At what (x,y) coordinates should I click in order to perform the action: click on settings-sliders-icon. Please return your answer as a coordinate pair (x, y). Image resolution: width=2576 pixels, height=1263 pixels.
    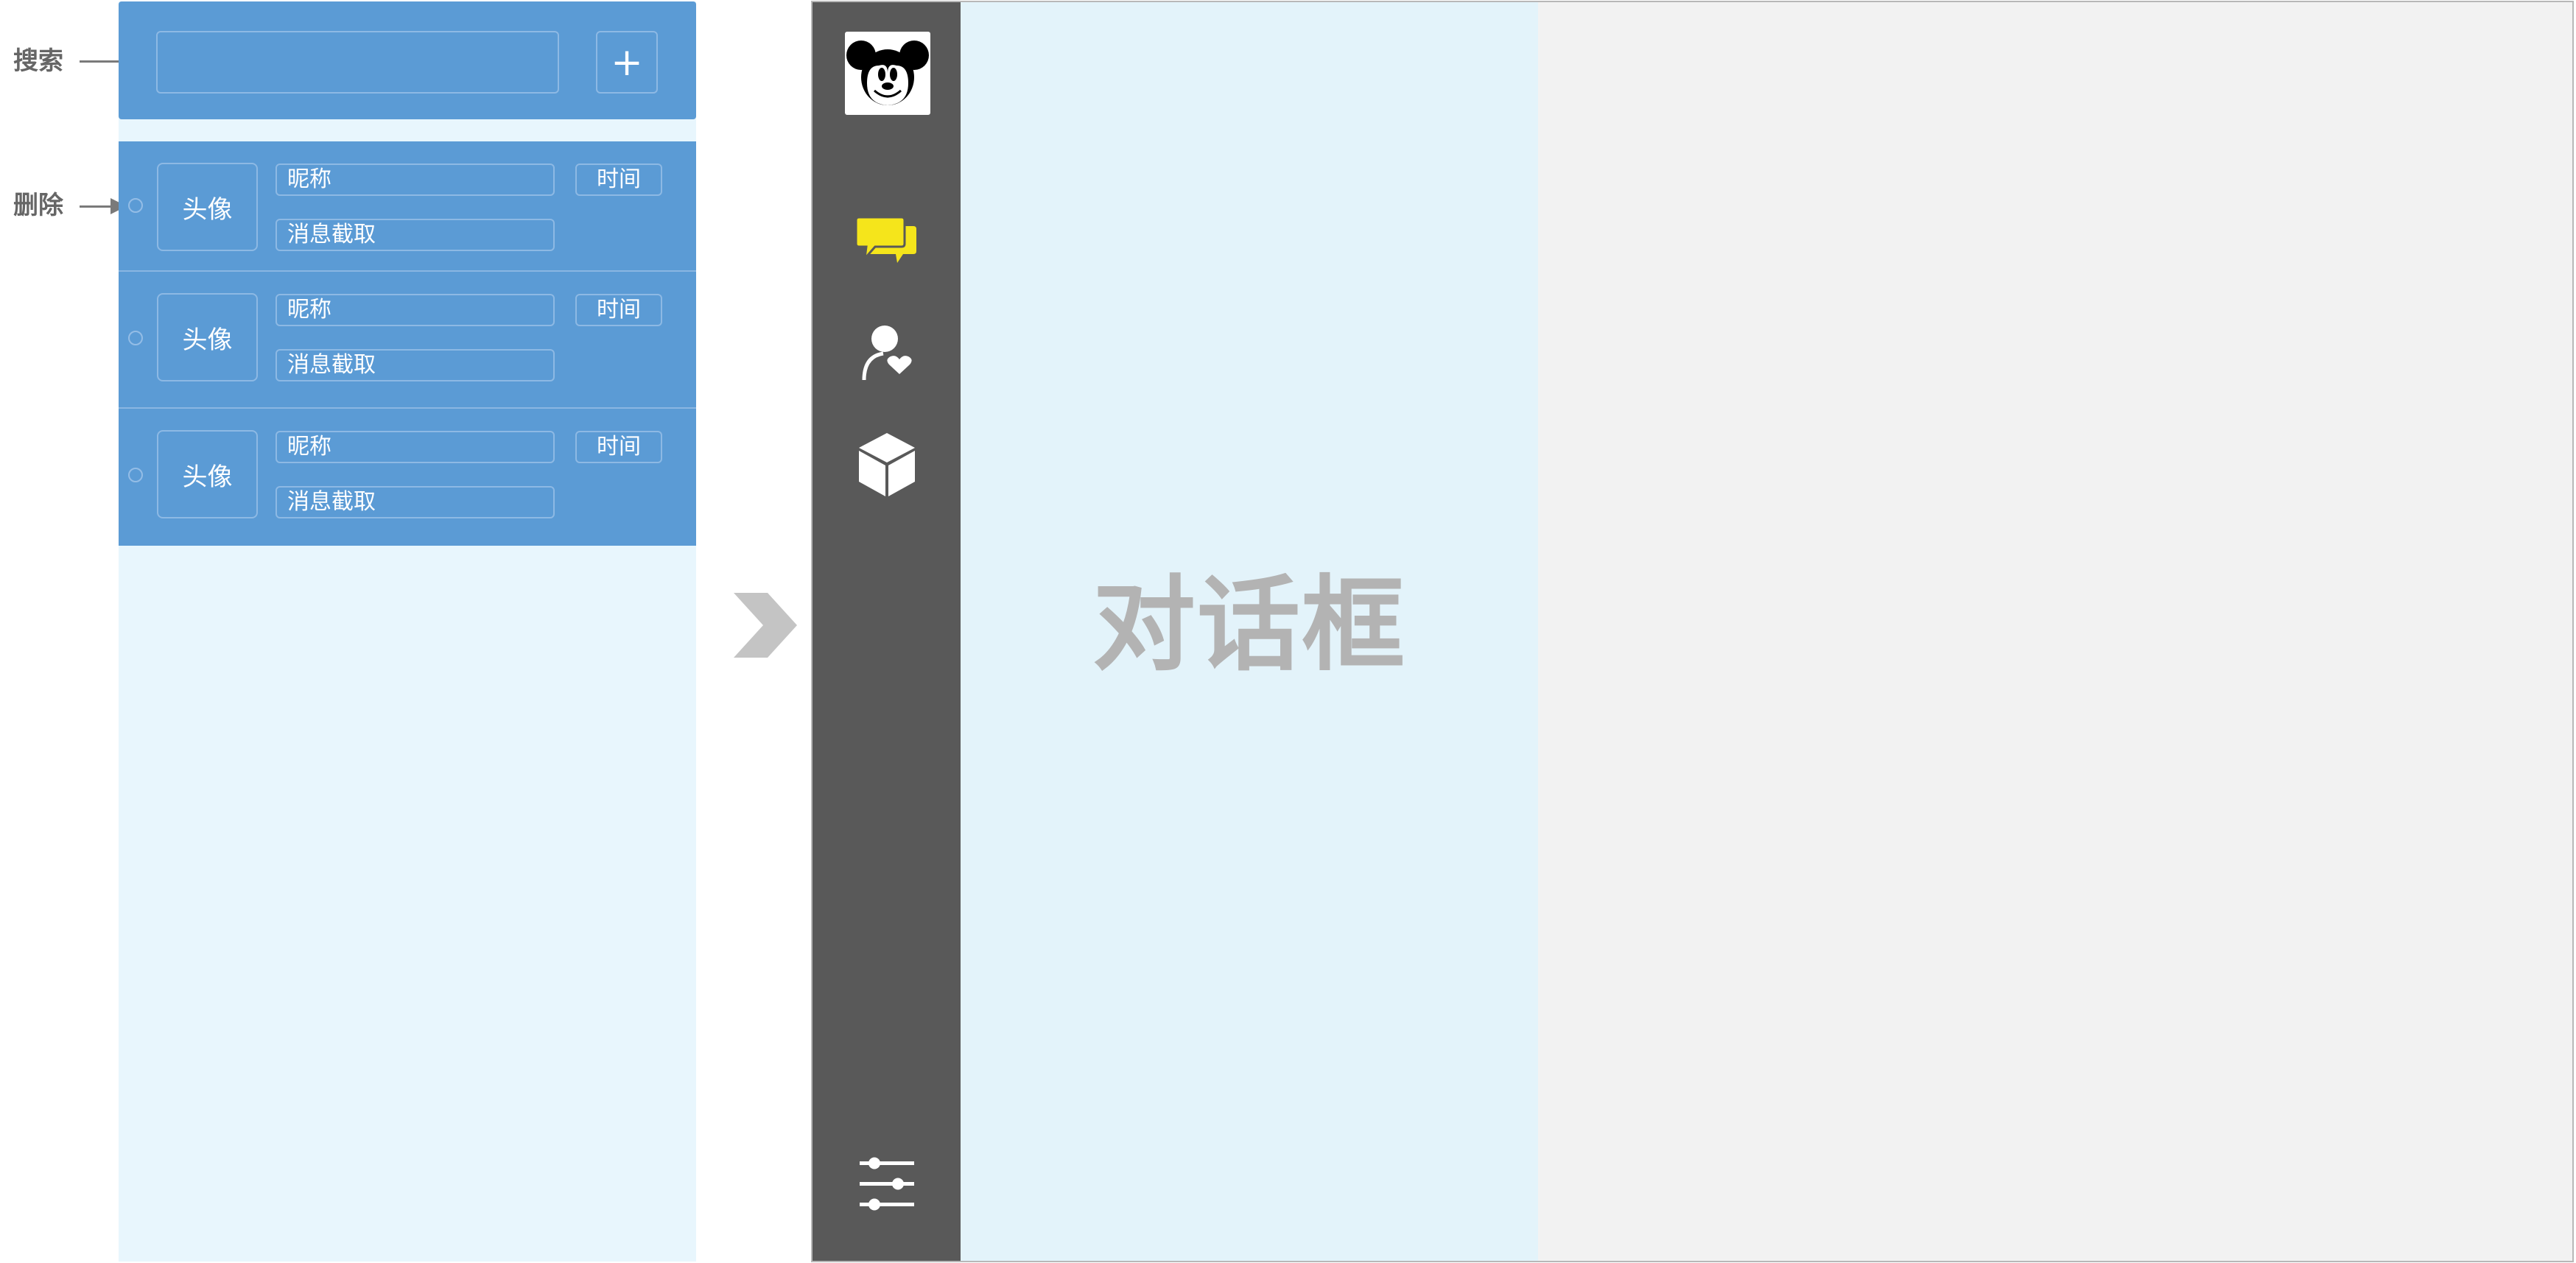
    Looking at the image, I should click on (887, 1184).